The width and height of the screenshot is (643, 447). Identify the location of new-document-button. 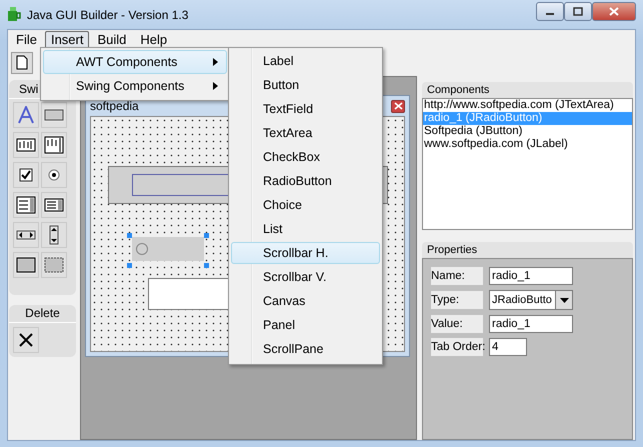
(22, 63).